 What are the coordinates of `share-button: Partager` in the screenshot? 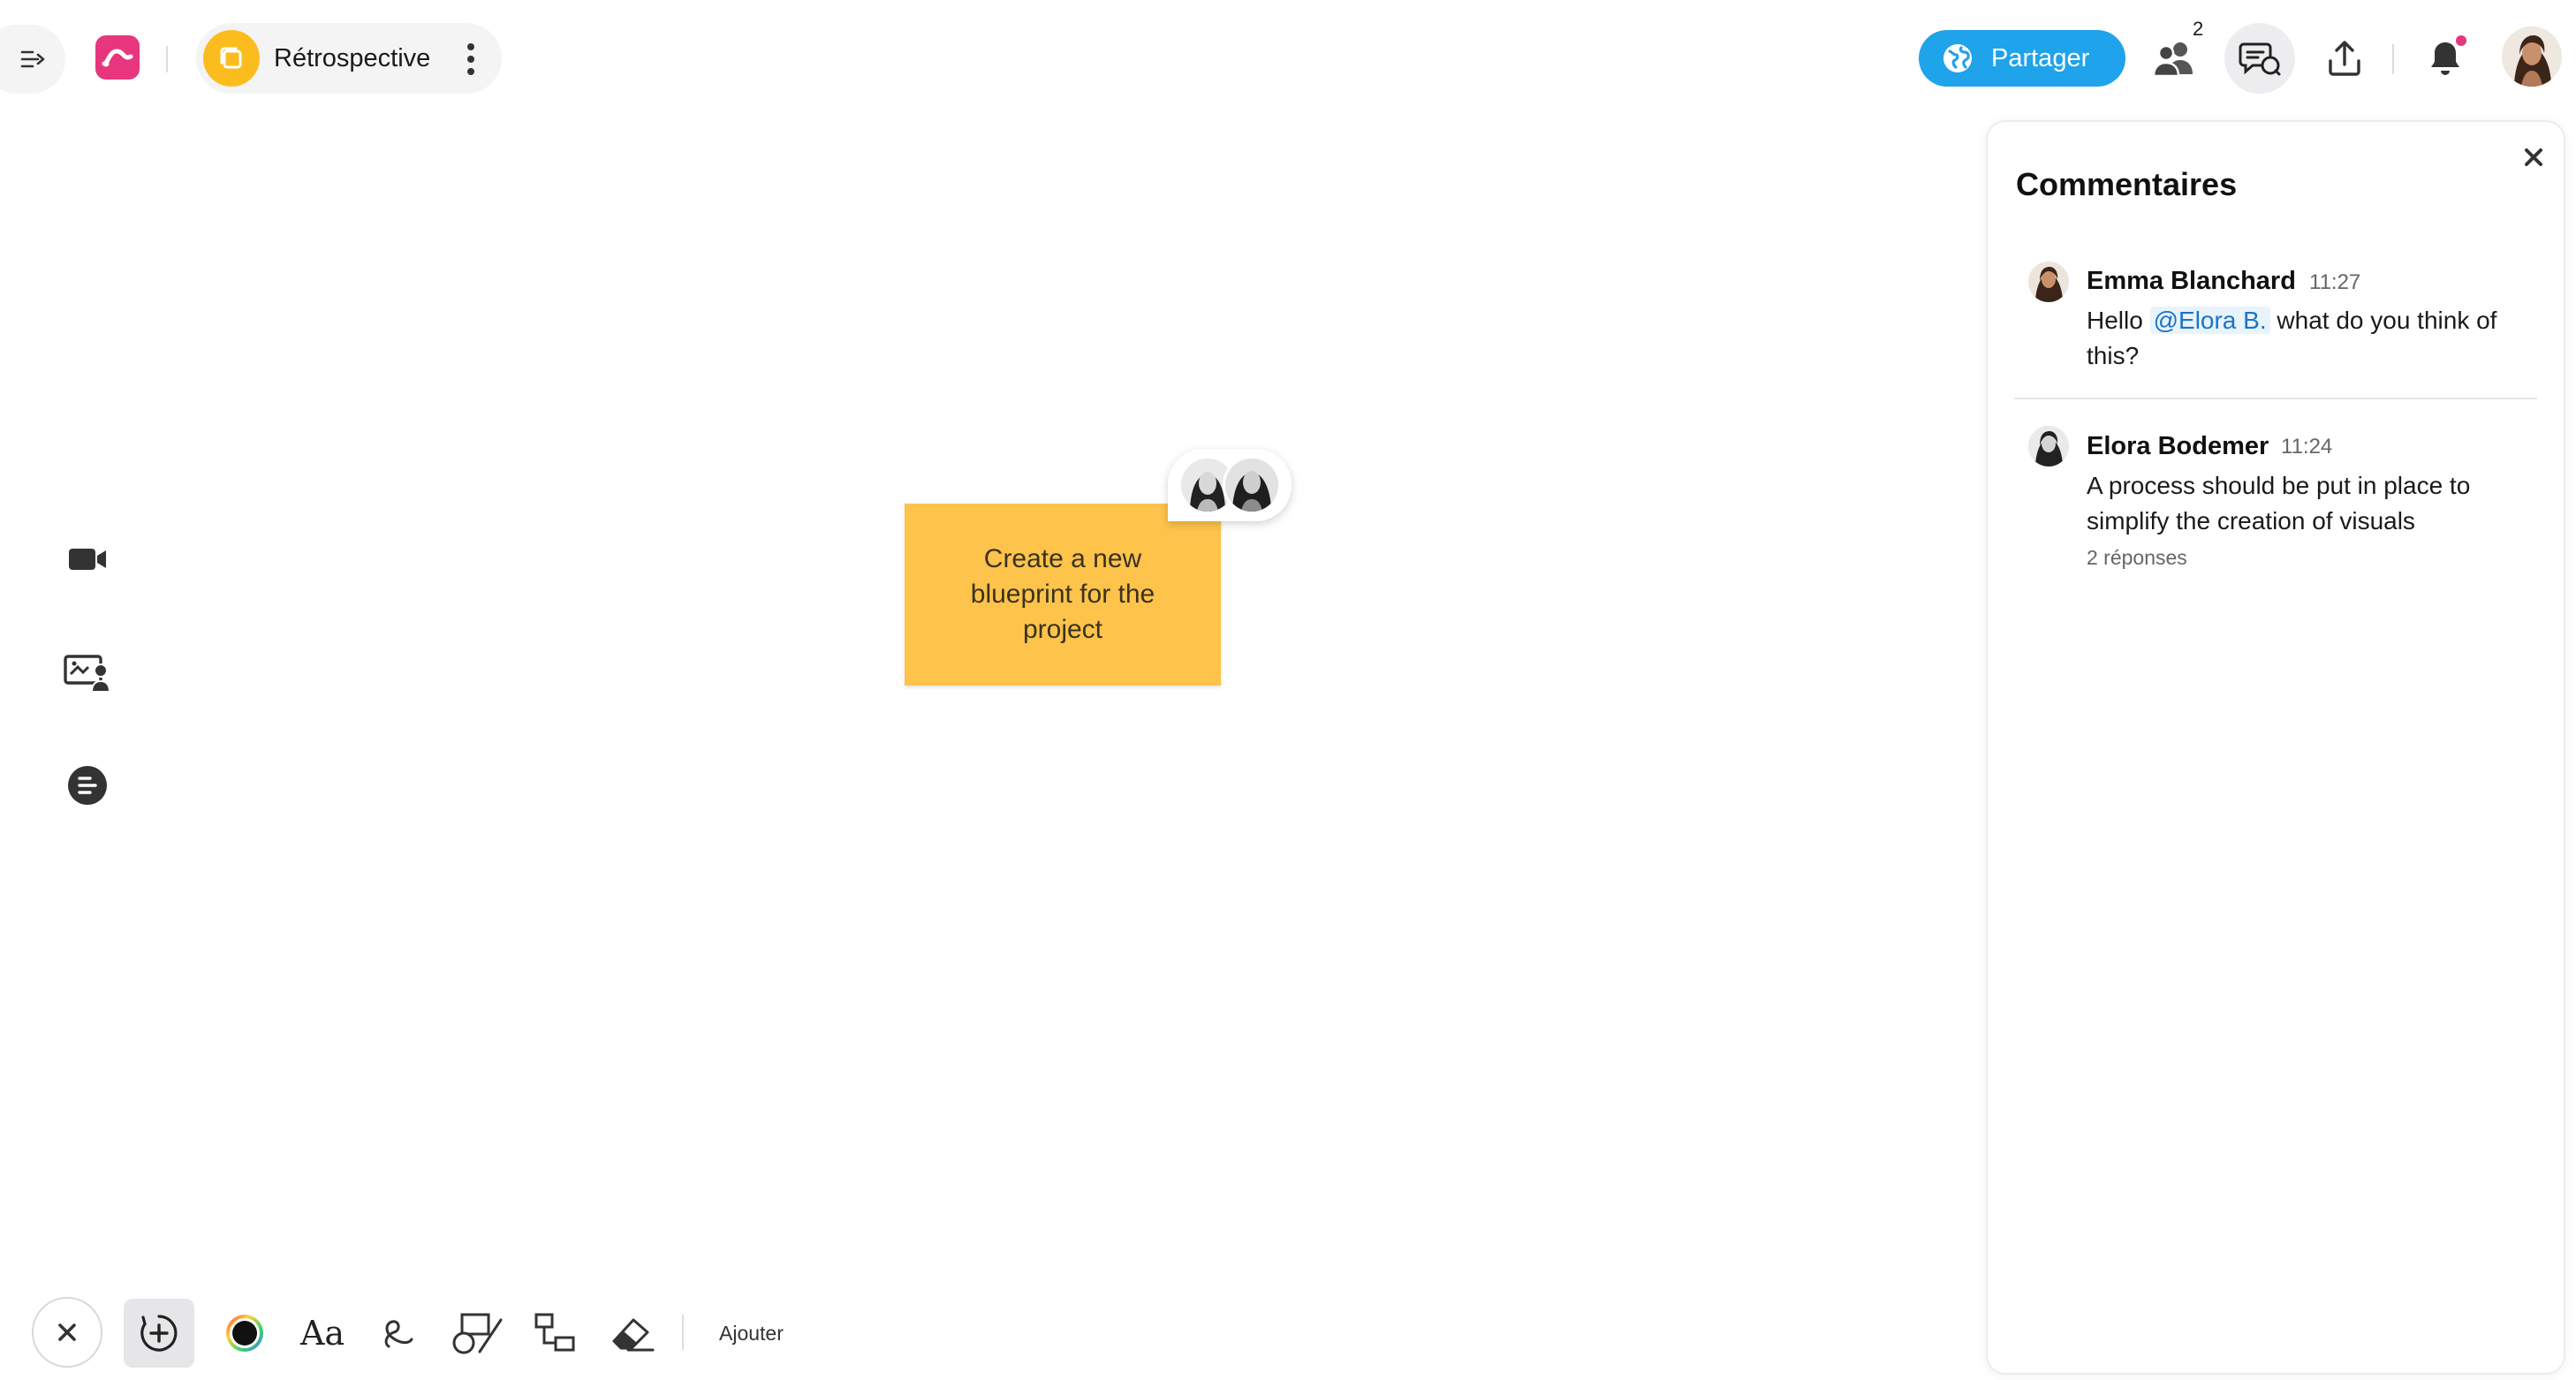 It's located at (2022, 58).